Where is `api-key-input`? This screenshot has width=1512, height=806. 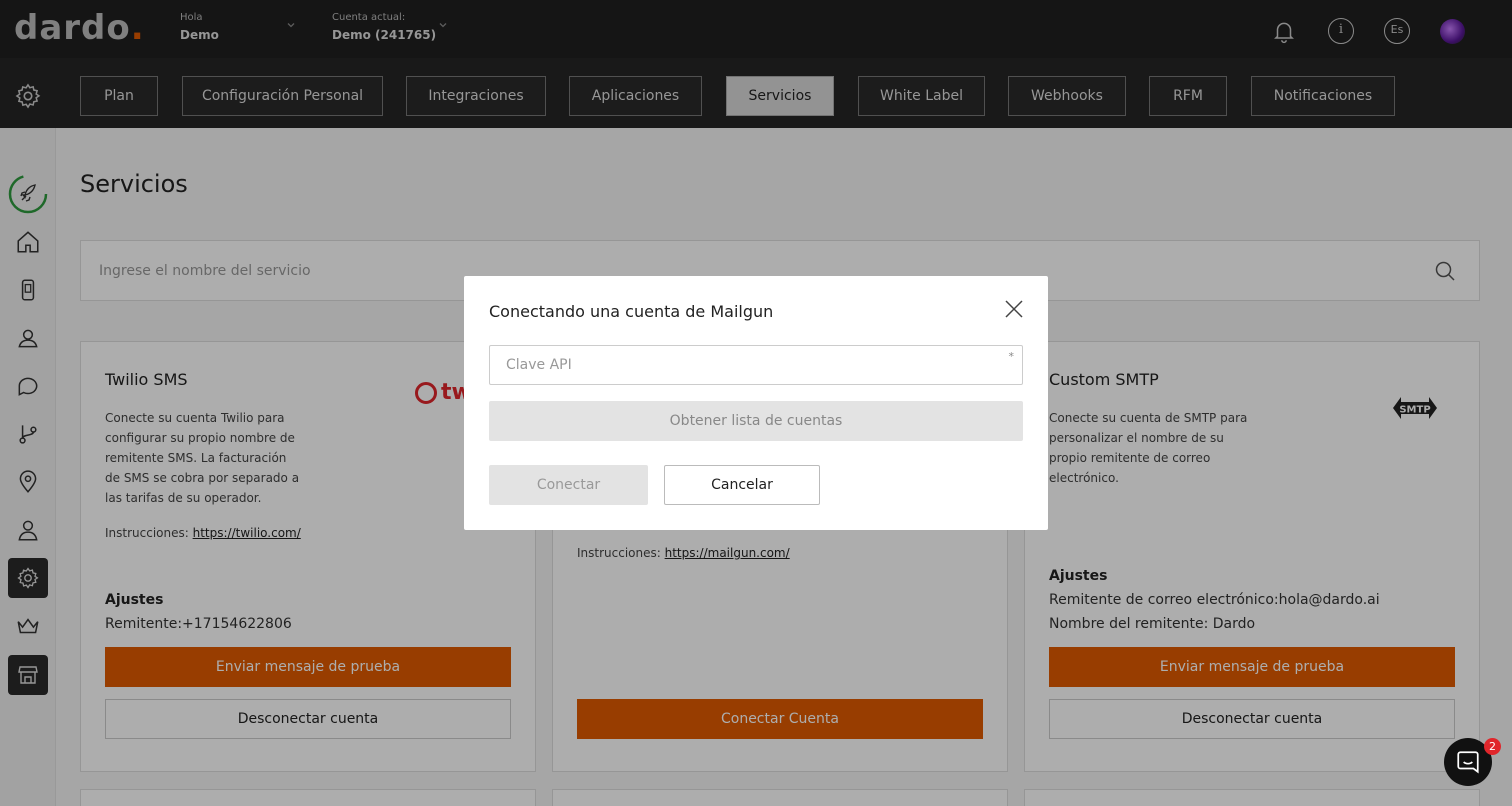
api-key-input is located at coordinates (756, 365).